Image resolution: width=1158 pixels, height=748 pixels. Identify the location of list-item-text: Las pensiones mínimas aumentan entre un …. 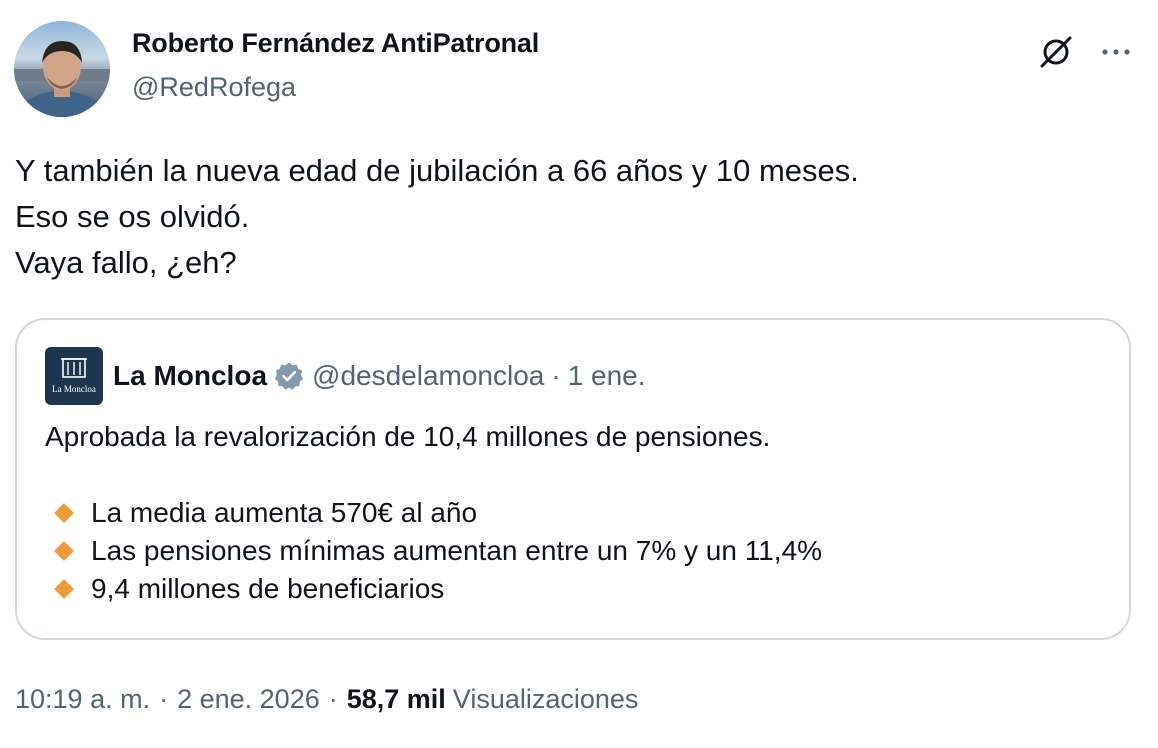
(457, 550).